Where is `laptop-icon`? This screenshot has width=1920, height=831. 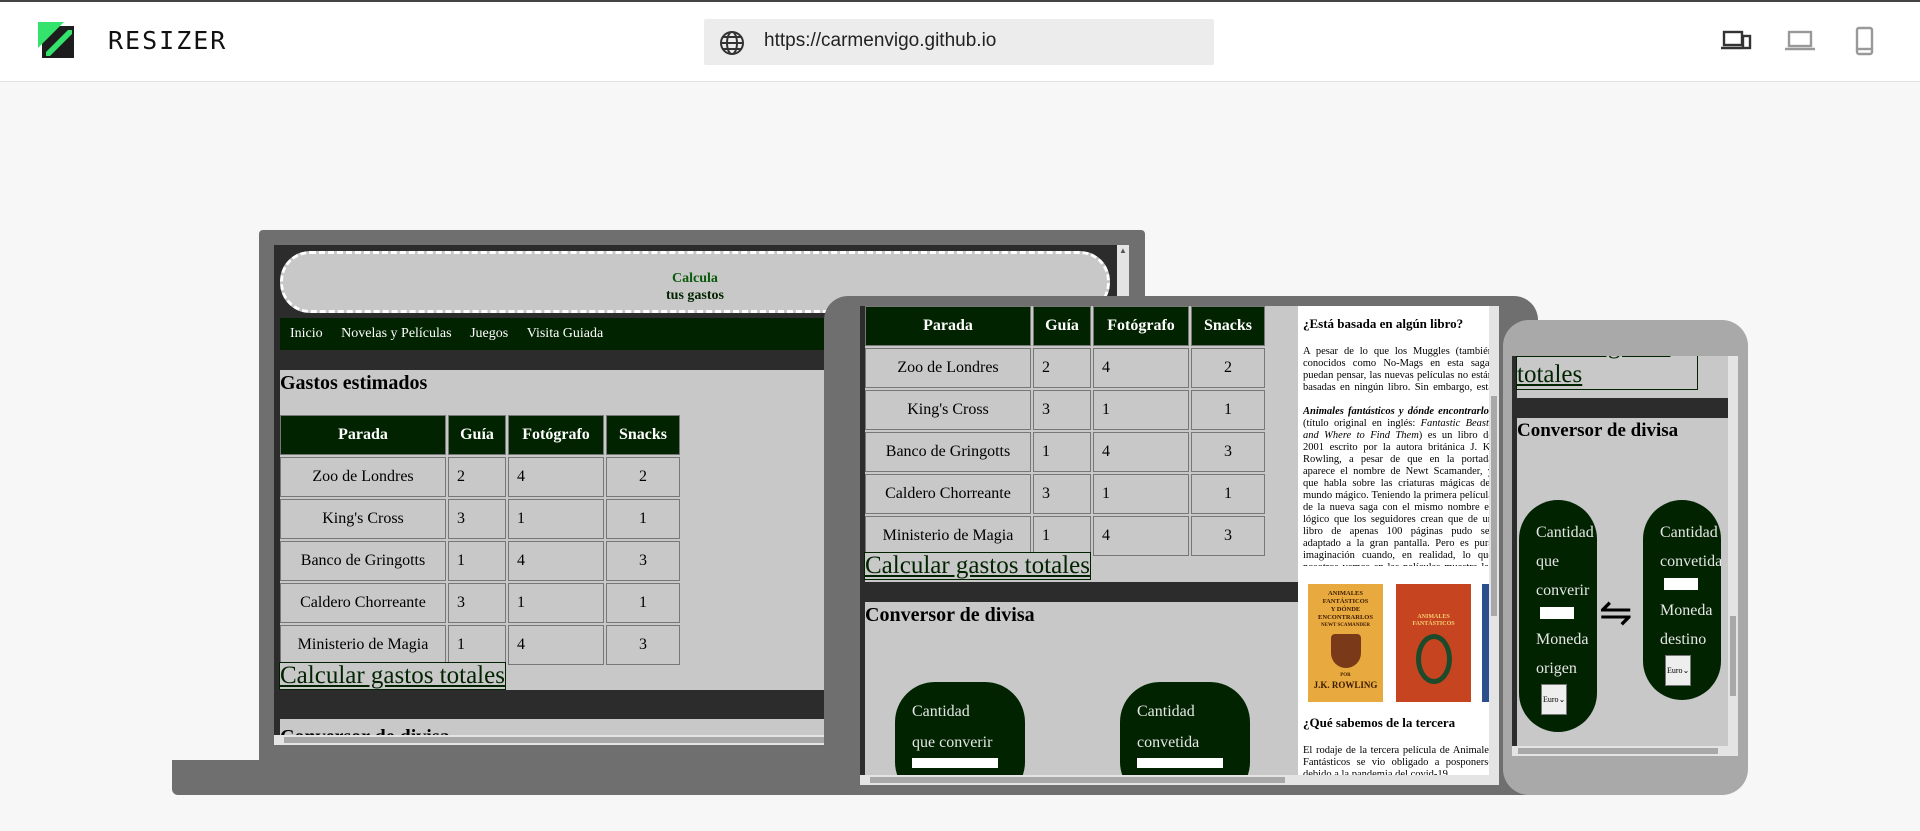 laptop-icon is located at coordinates (1800, 41).